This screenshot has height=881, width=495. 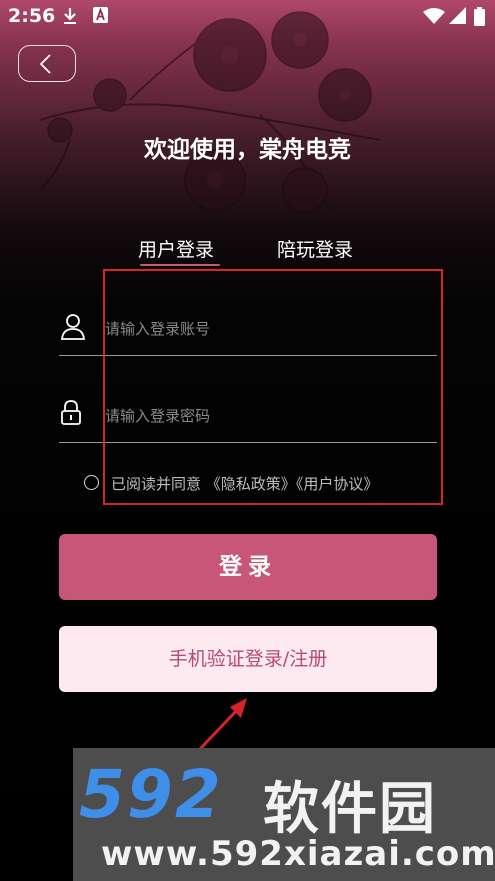 What do you see at coordinates (91, 482) in the screenshot?
I see `agreement-checkbox` at bounding box center [91, 482].